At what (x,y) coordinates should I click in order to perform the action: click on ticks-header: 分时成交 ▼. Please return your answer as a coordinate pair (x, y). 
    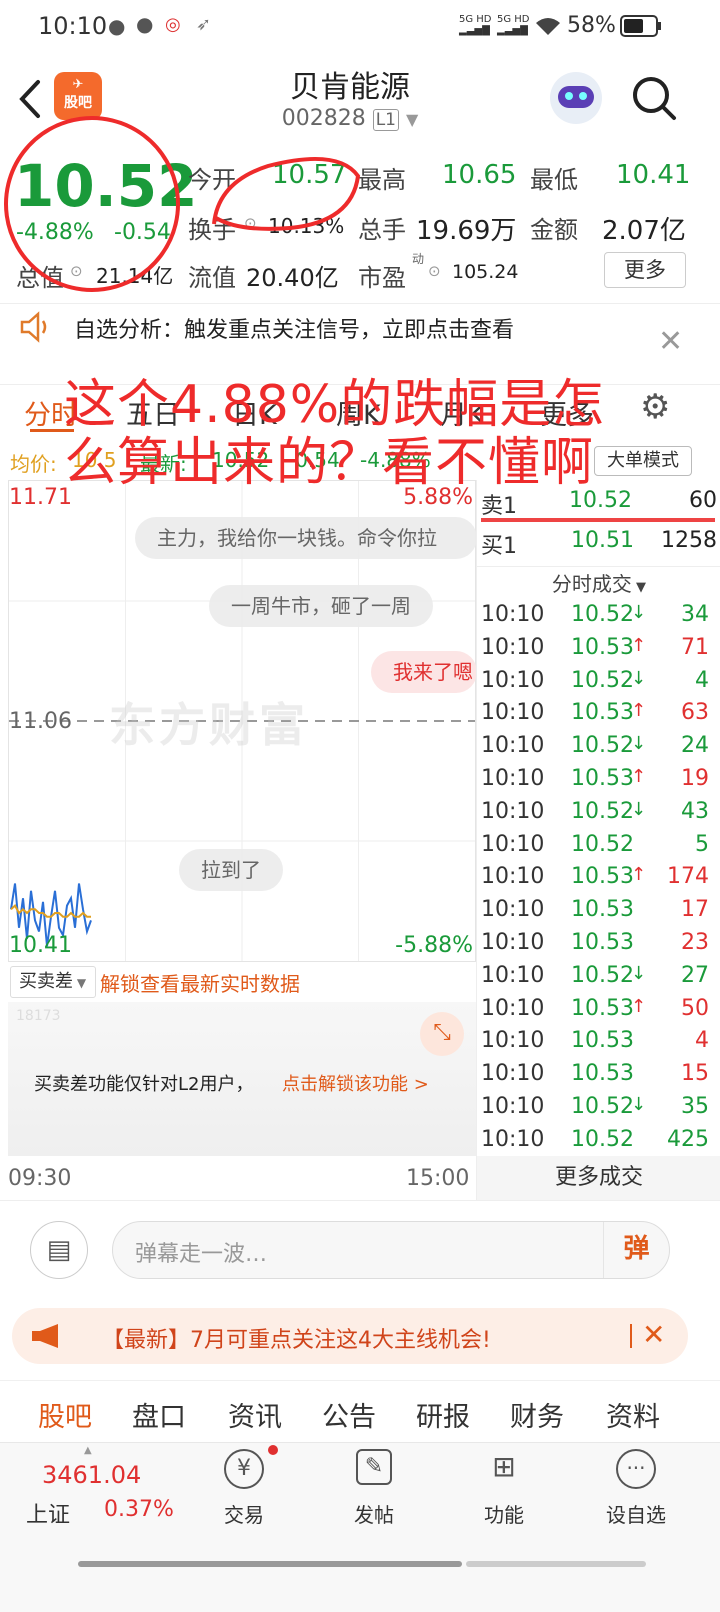
    Looking at the image, I should click on (598, 583).